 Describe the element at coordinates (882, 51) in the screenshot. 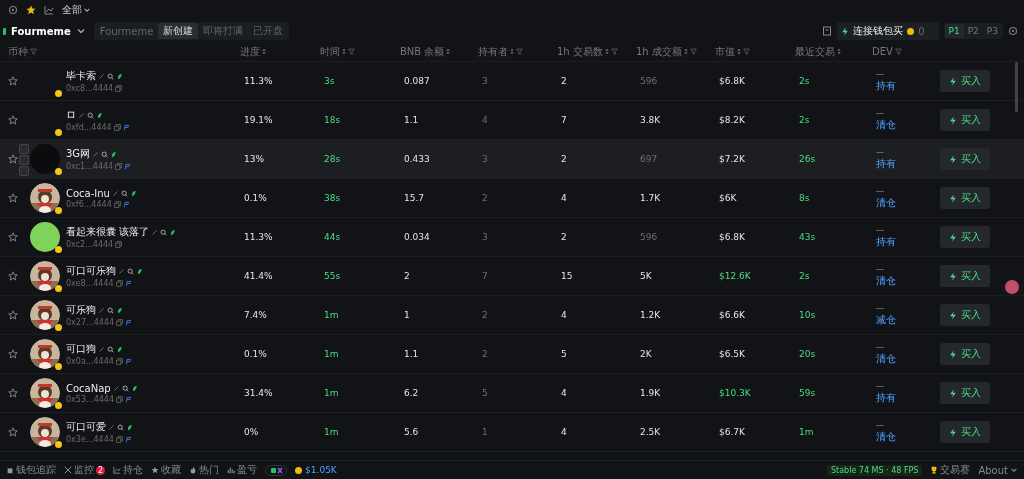

I see `column-header: DEV` at that location.